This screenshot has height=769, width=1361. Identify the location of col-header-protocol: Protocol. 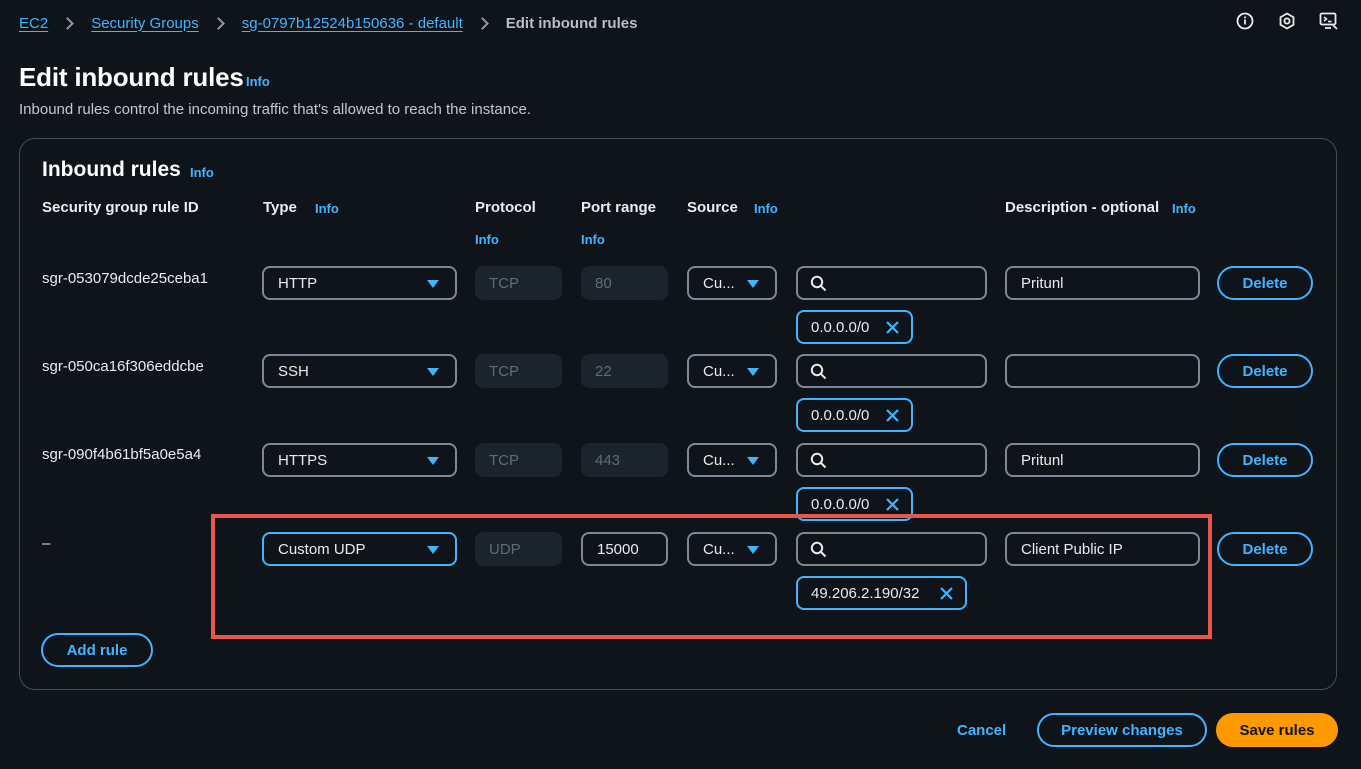
(505, 207).